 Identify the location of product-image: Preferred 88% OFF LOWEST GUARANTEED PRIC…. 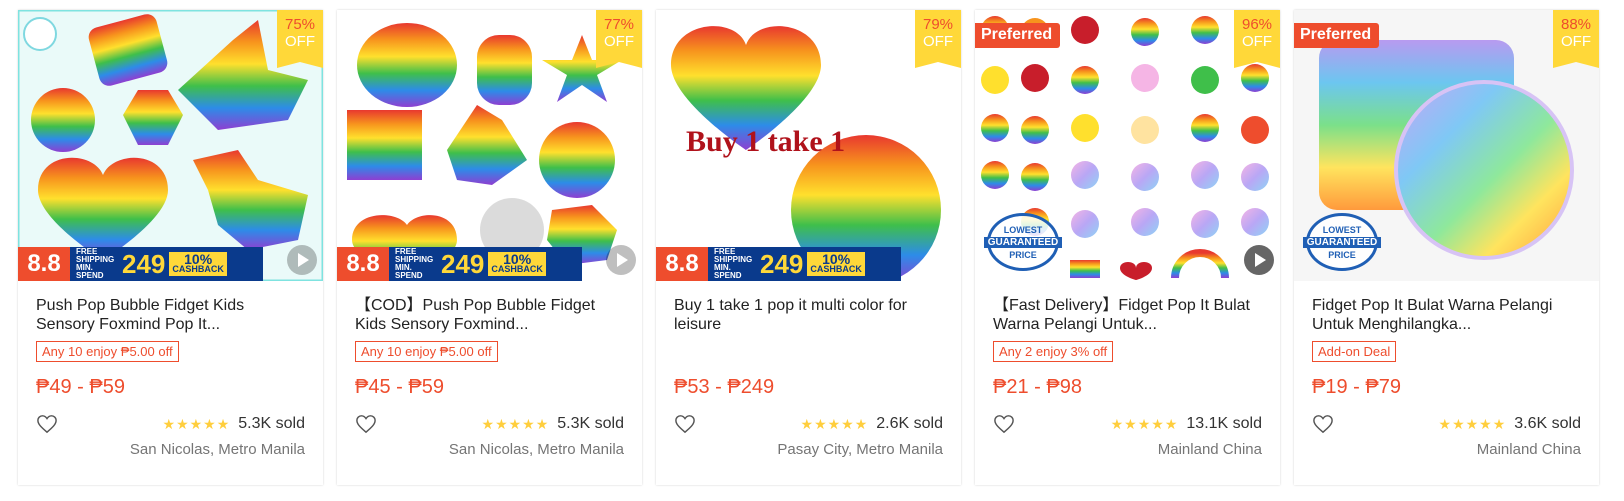
(1446, 145).